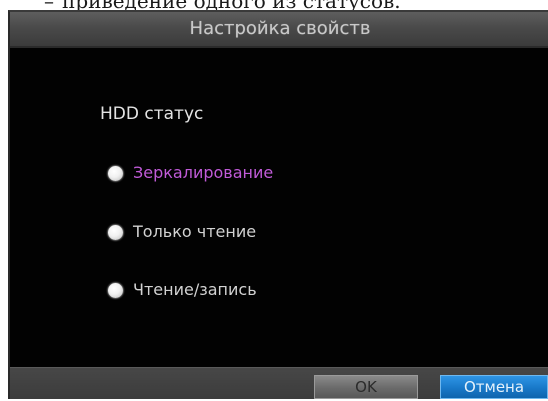 The image size is (548, 401). I want to click on cancel-button: Отмена, so click(494, 387).